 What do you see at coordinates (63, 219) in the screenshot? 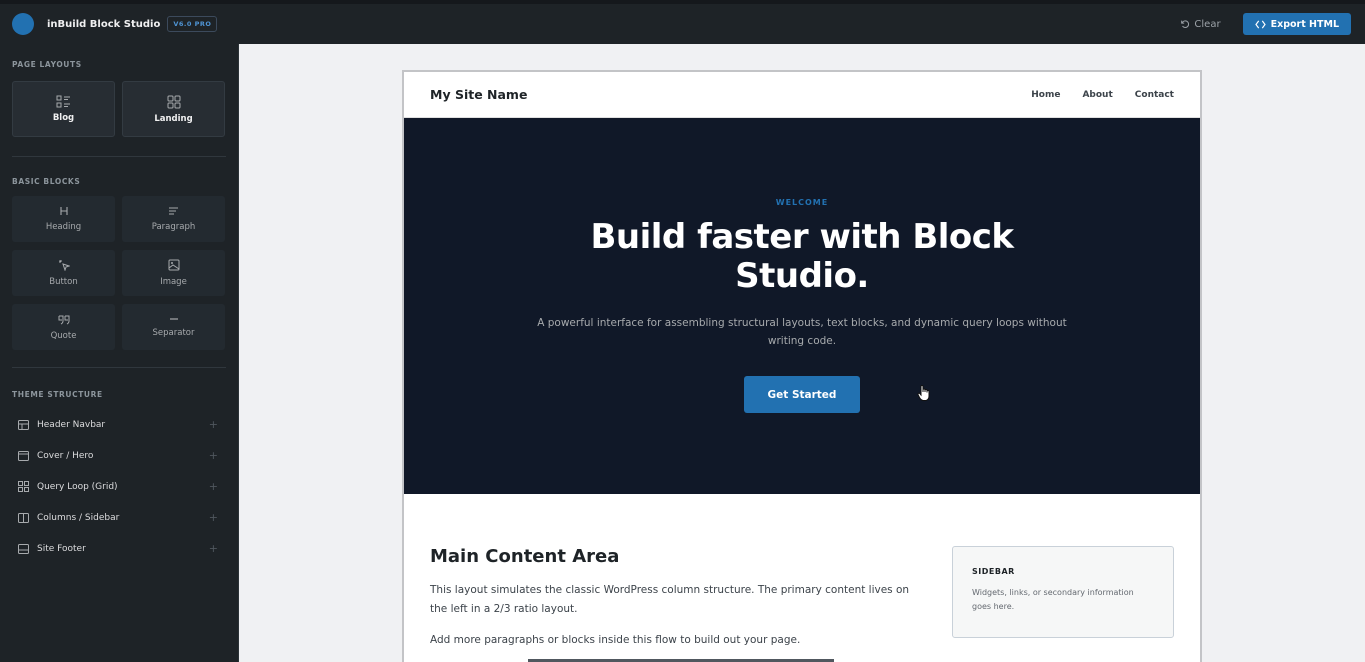
I see `block-heading: Heading` at bounding box center [63, 219].